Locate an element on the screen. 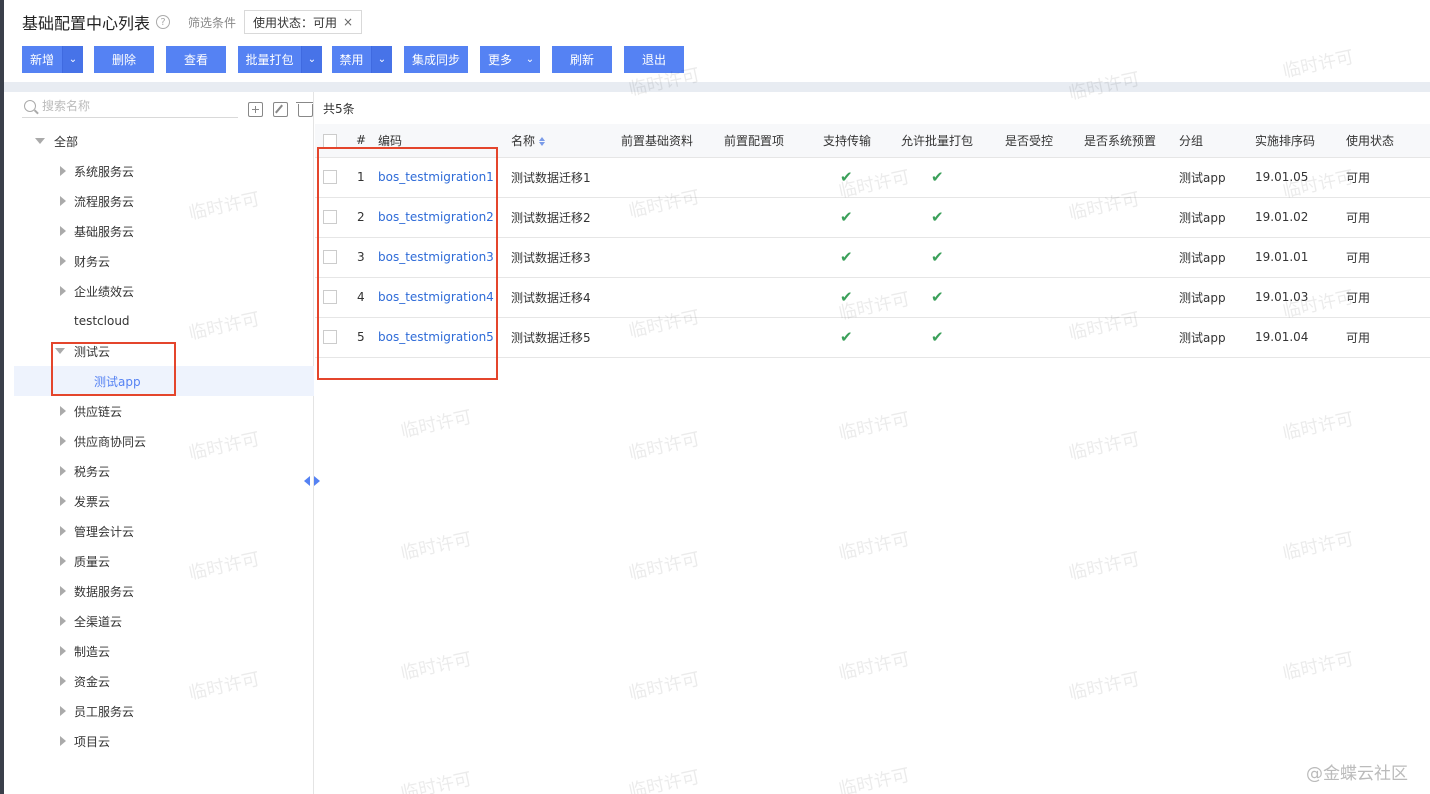  row-name: 测试数据迁移1 is located at coordinates (566, 177).